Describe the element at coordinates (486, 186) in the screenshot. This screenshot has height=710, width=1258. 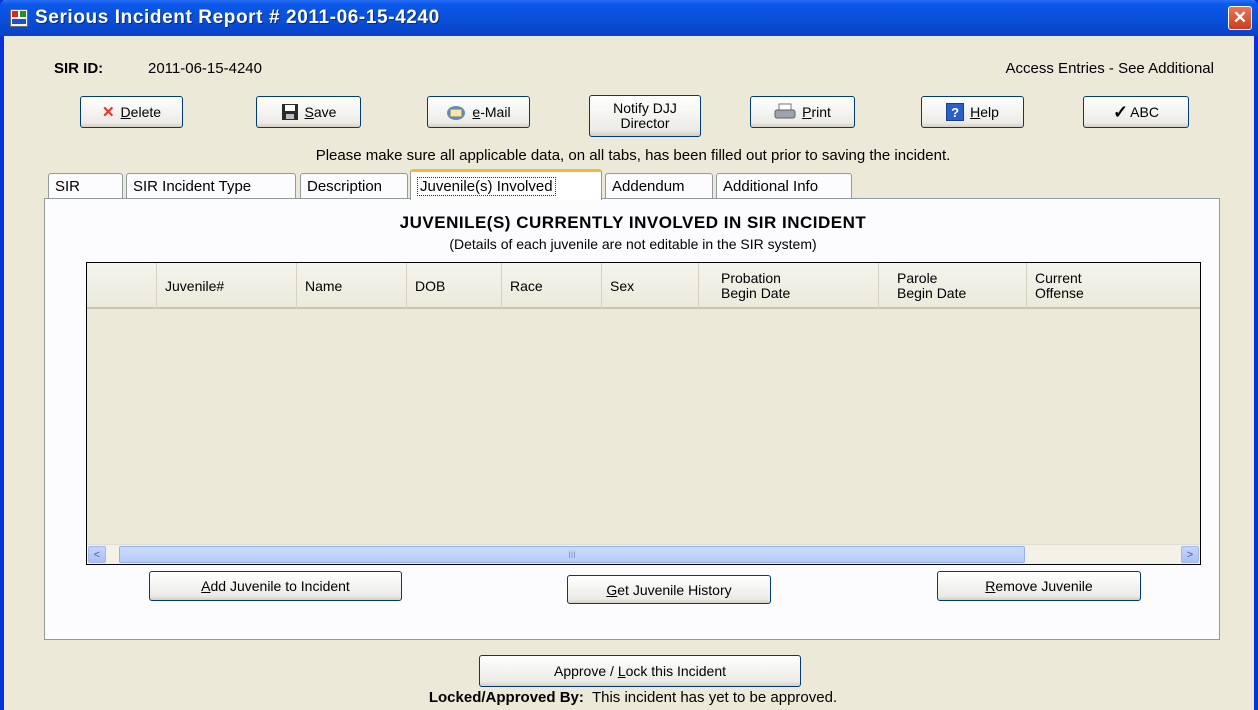
I see `tab-label: Juvenile(s) Involved` at that location.